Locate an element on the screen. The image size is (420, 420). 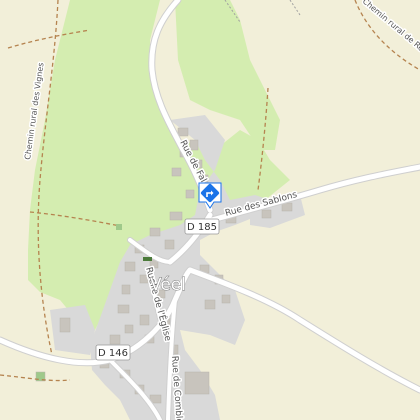
svg-text: D 146 is located at coordinates (113, 353).